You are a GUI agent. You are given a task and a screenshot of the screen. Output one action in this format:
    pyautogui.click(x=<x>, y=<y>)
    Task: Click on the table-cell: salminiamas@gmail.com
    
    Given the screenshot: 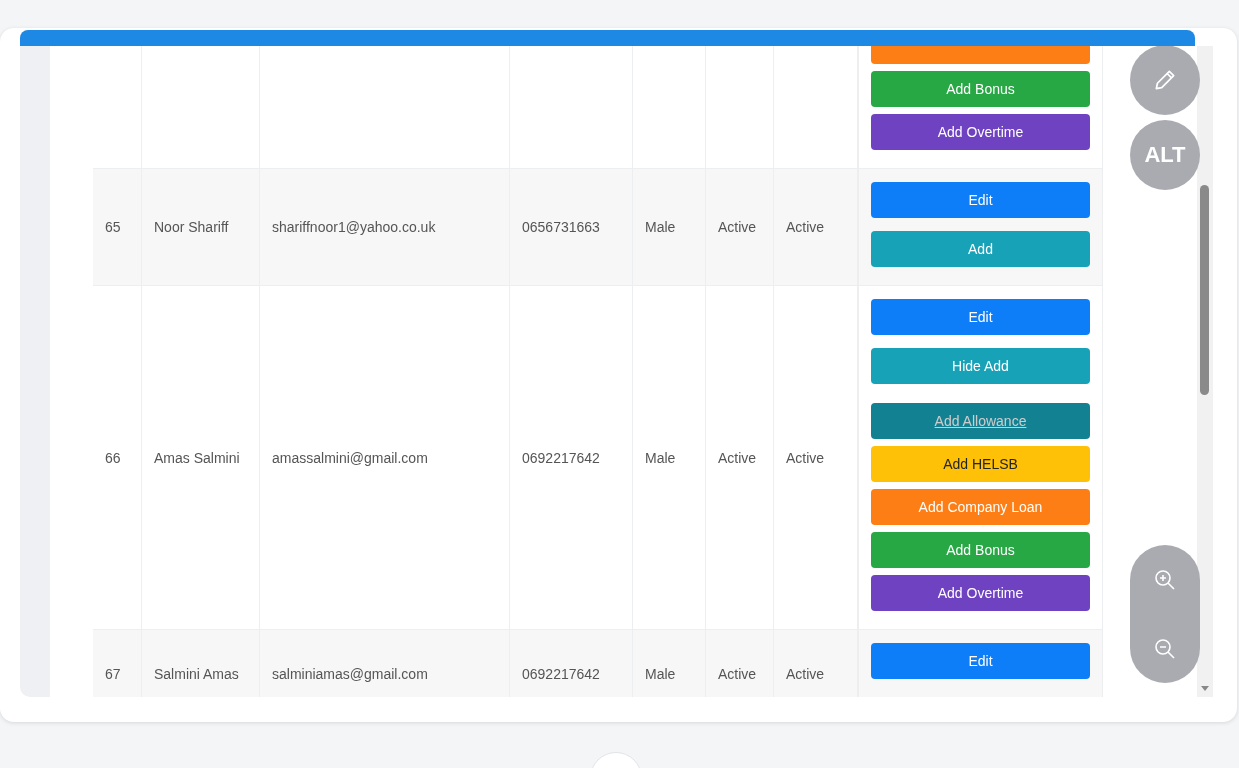 What is the action you would take?
    pyautogui.click(x=350, y=674)
    